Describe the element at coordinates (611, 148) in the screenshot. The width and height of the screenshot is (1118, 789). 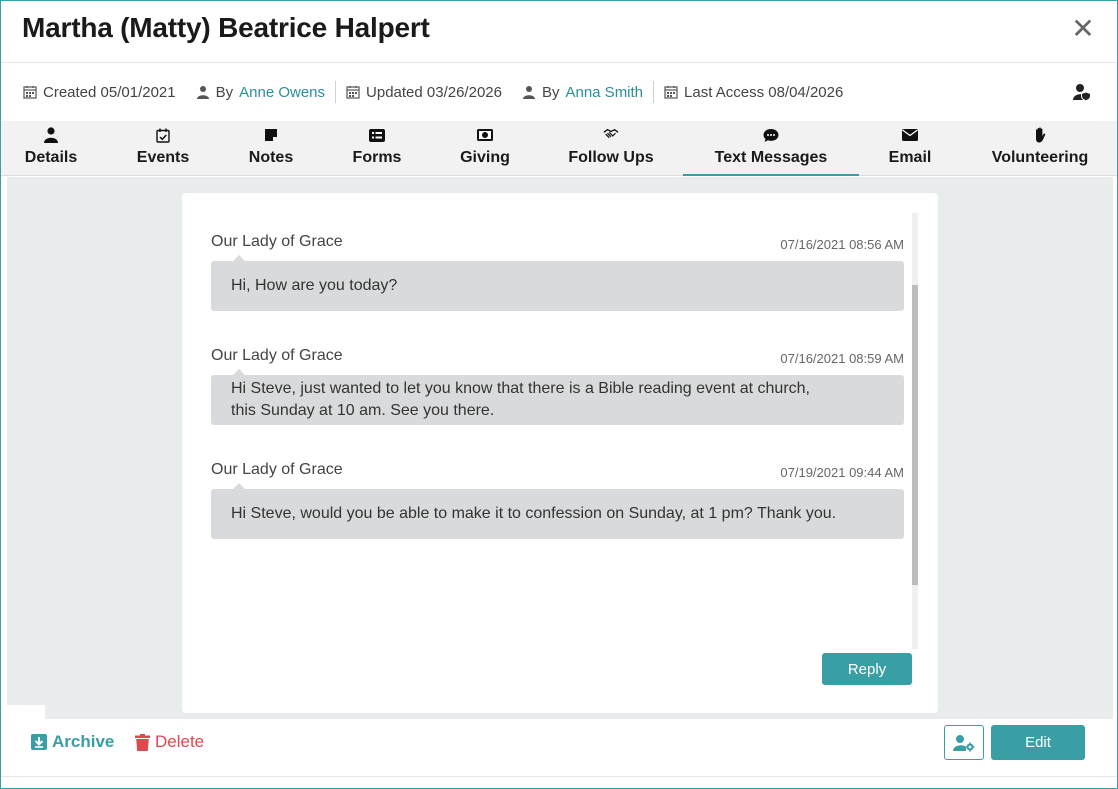
I see `tab-follow-ups: Follow Ups` at that location.